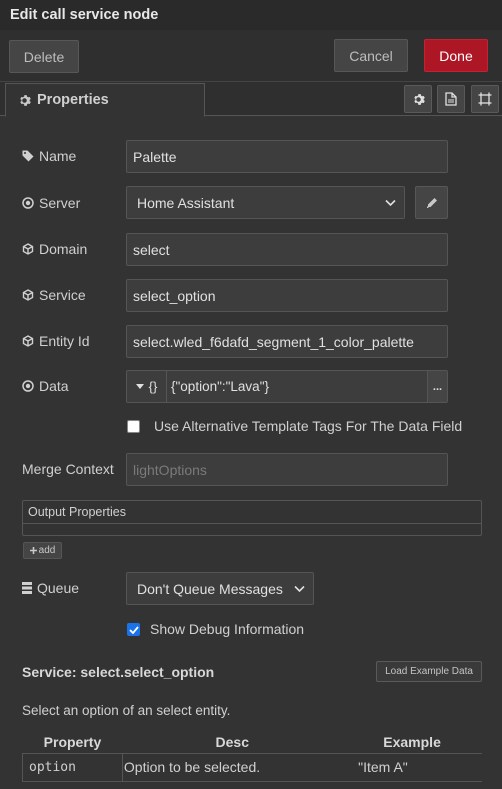 The image size is (502, 789). I want to click on caret-down-icon, so click(139, 386).